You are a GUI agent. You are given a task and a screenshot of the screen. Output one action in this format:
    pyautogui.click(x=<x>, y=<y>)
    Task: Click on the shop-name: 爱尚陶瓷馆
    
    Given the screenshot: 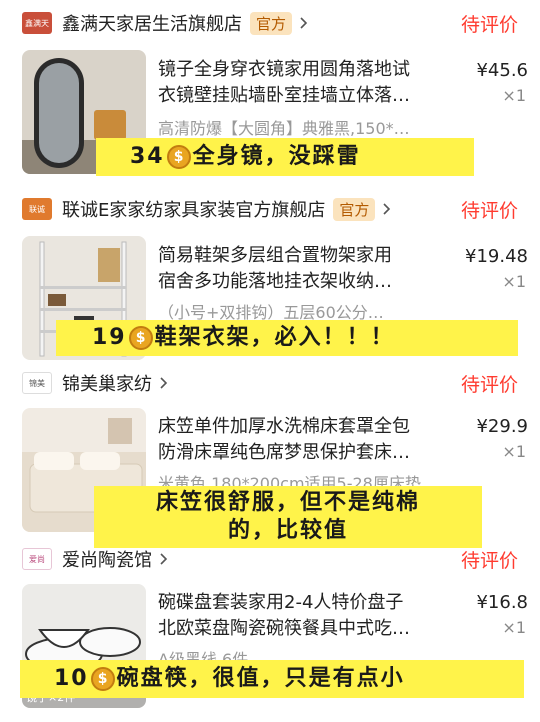 What is the action you would take?
    pyautogui.click(x=107, y=559)
    